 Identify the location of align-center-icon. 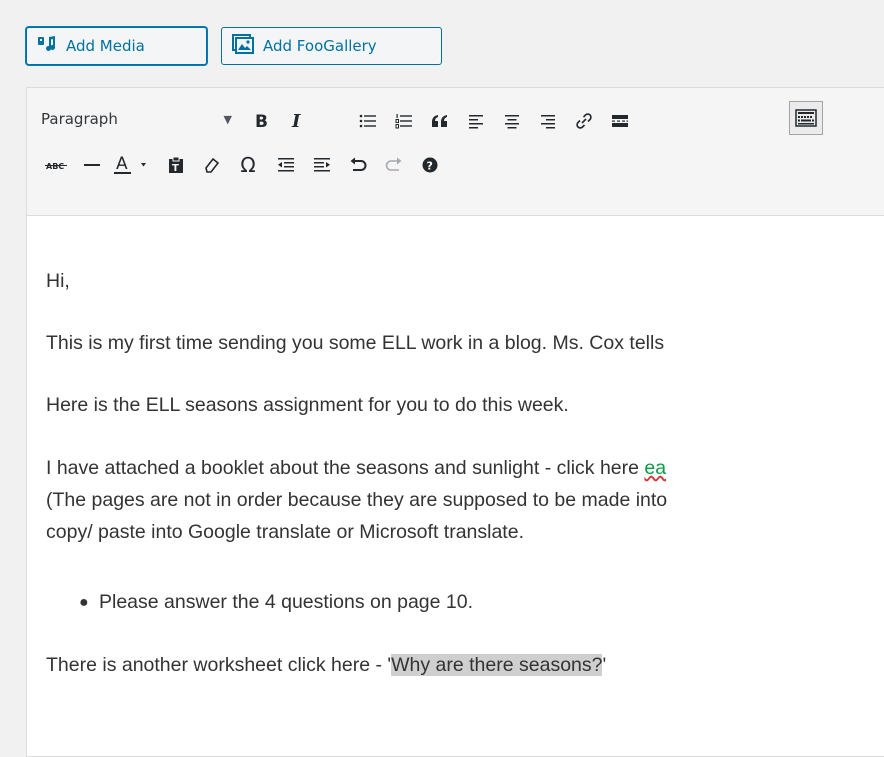
(512, 122).